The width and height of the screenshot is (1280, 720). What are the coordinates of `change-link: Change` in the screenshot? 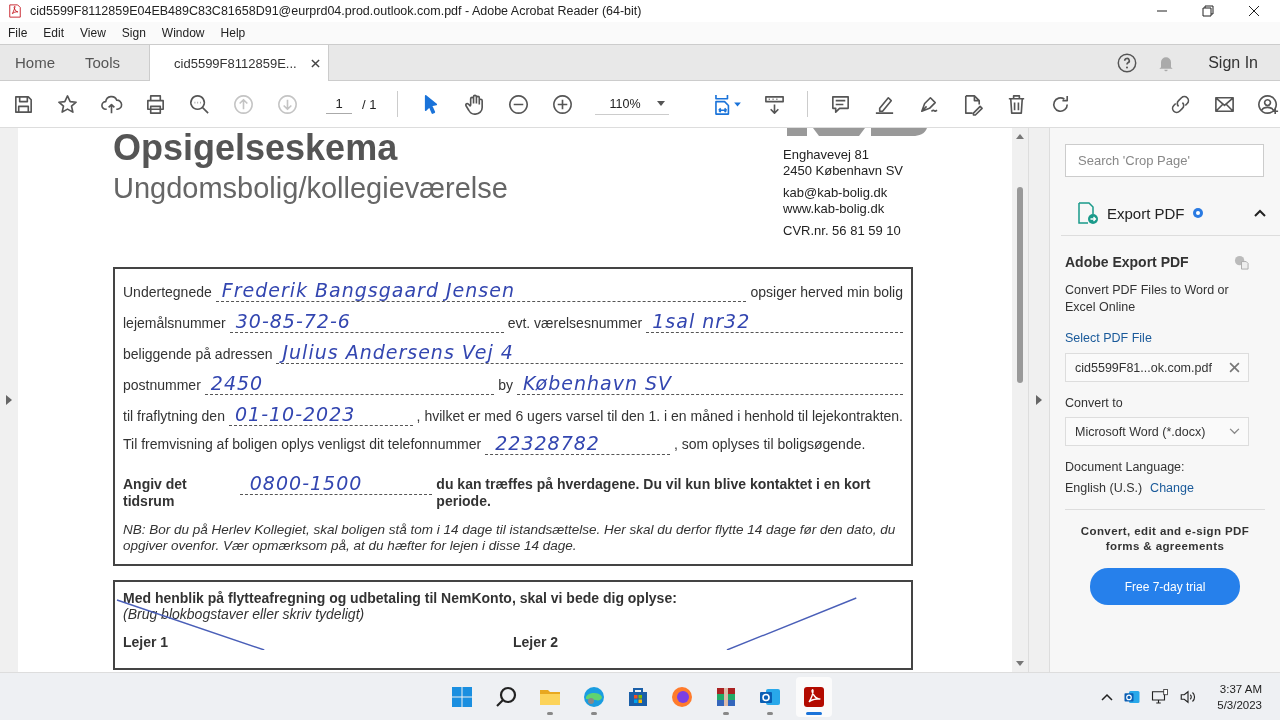 It's located at (1172, 488).